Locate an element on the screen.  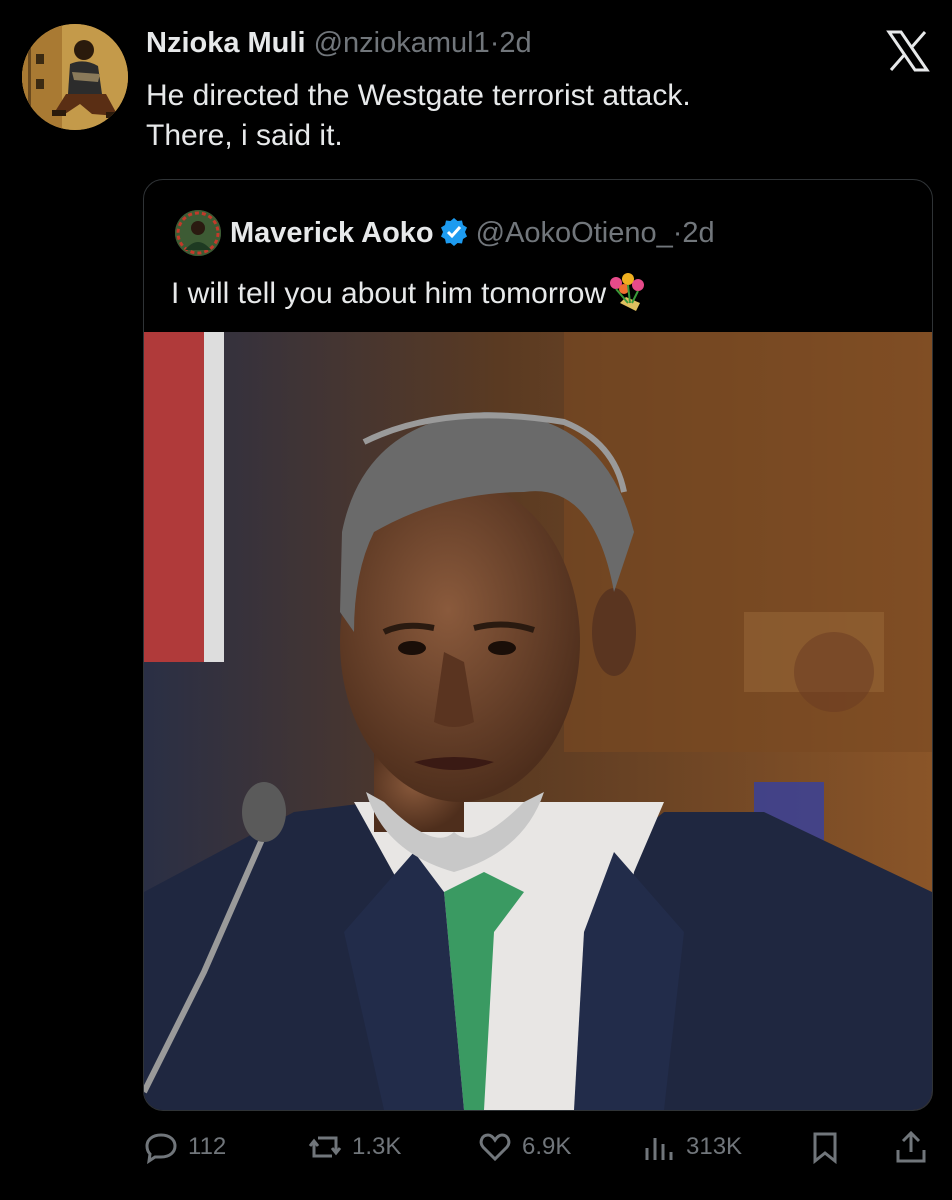
quote-header: Maverick Aoko @AokoOtieno_·2d is located at coordinates (472, 233).